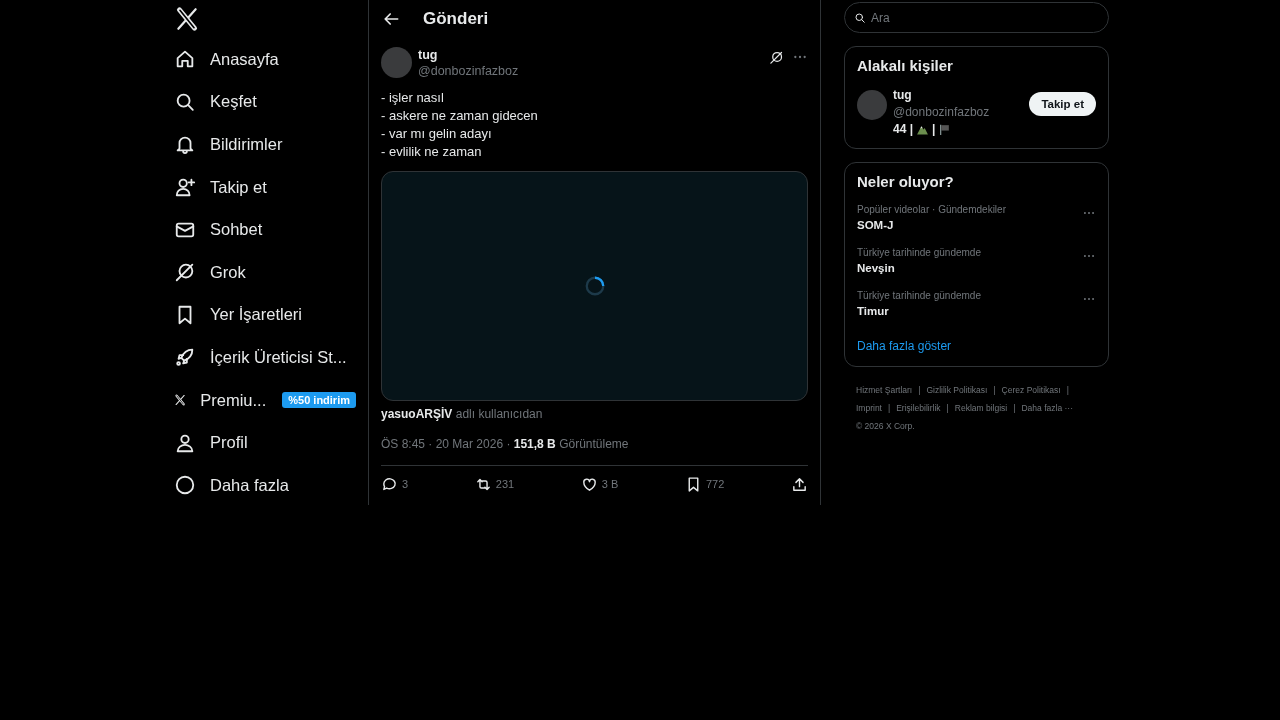 This screenshot has width=1280, height=720. I want to click on trend-name: Timur, so click(919, 311).